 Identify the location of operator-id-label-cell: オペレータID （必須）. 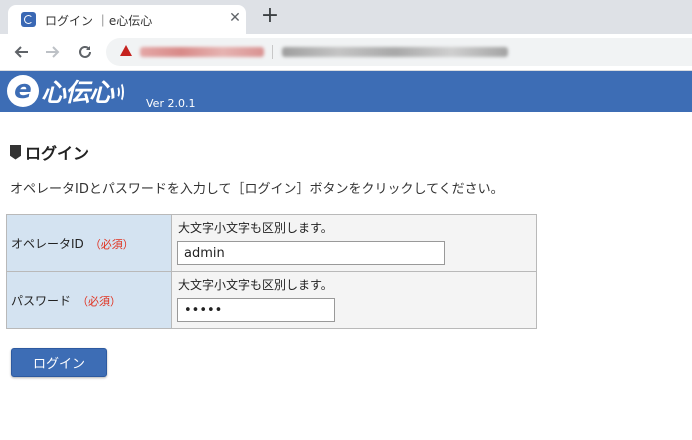
(89, 243).